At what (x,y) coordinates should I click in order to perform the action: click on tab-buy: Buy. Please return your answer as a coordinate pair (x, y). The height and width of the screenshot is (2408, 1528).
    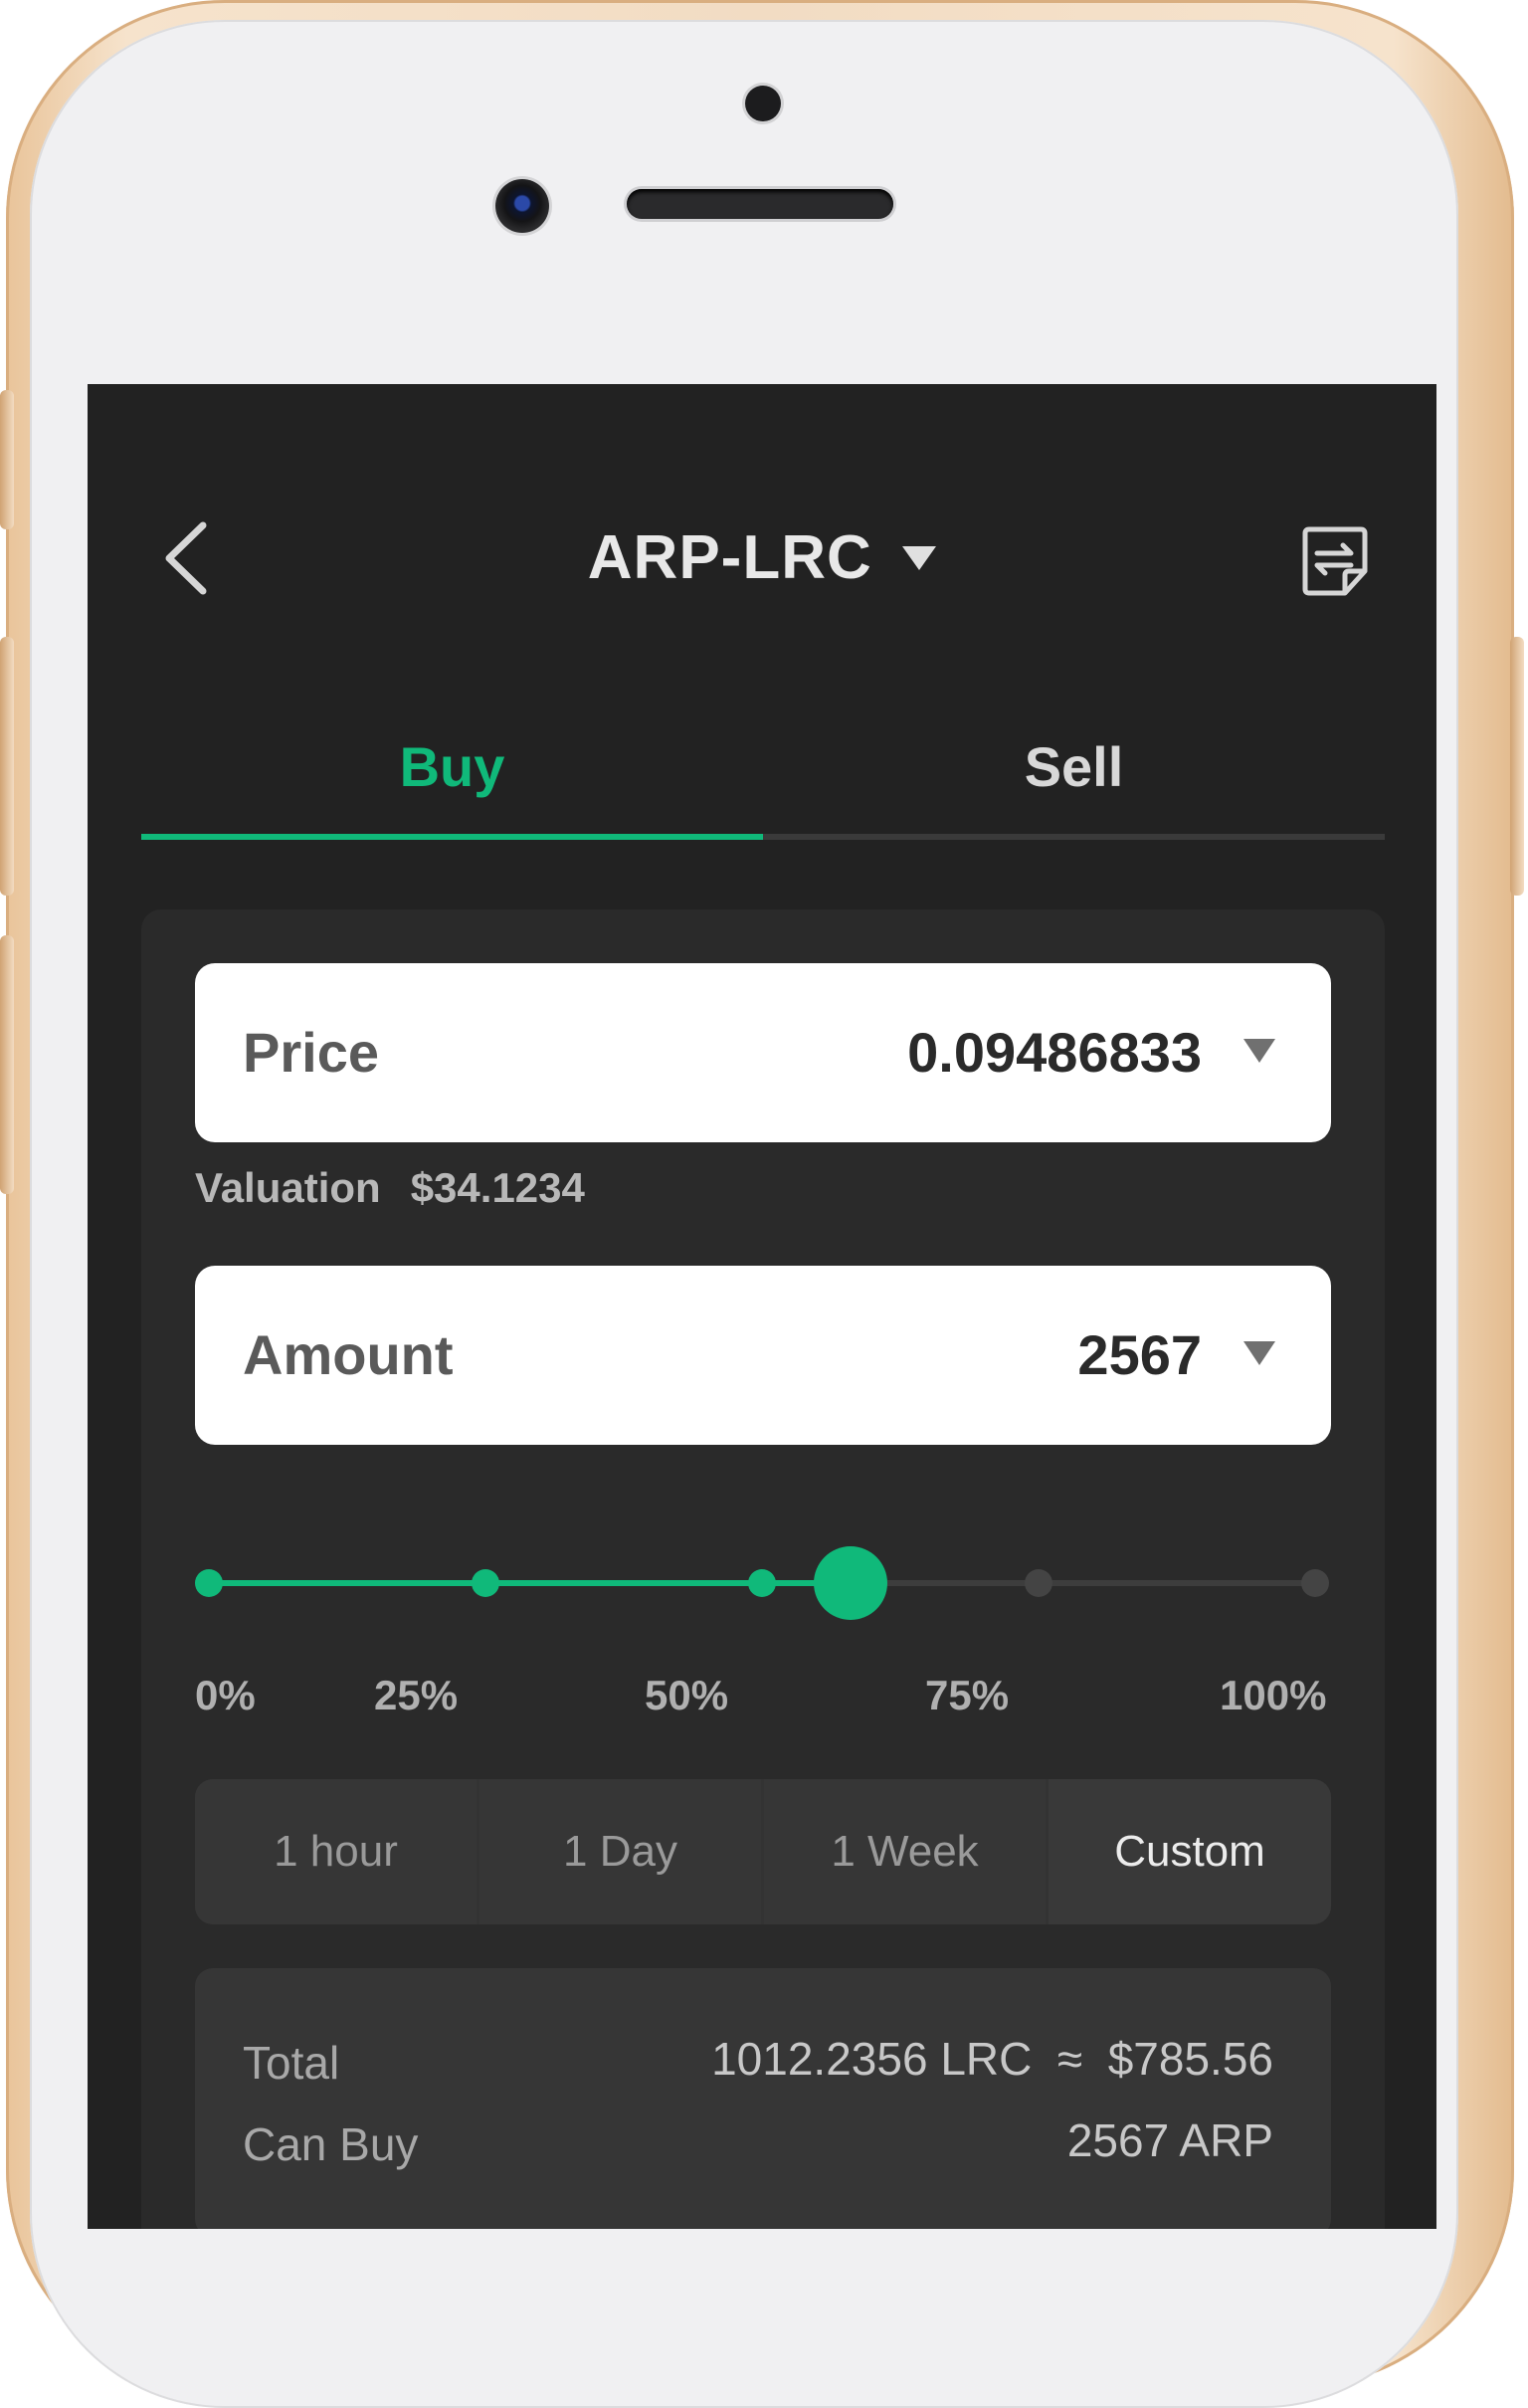
    Looking at the image, I should click on (452, 767).